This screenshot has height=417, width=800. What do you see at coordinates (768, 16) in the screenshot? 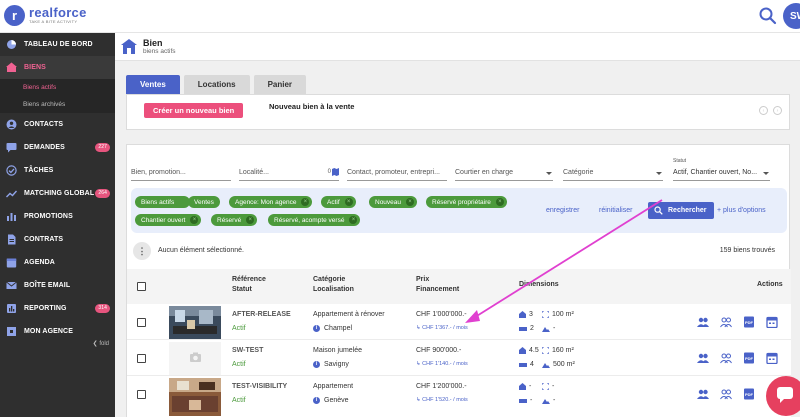
I see `search-icon` at bounding box center [768, 16].